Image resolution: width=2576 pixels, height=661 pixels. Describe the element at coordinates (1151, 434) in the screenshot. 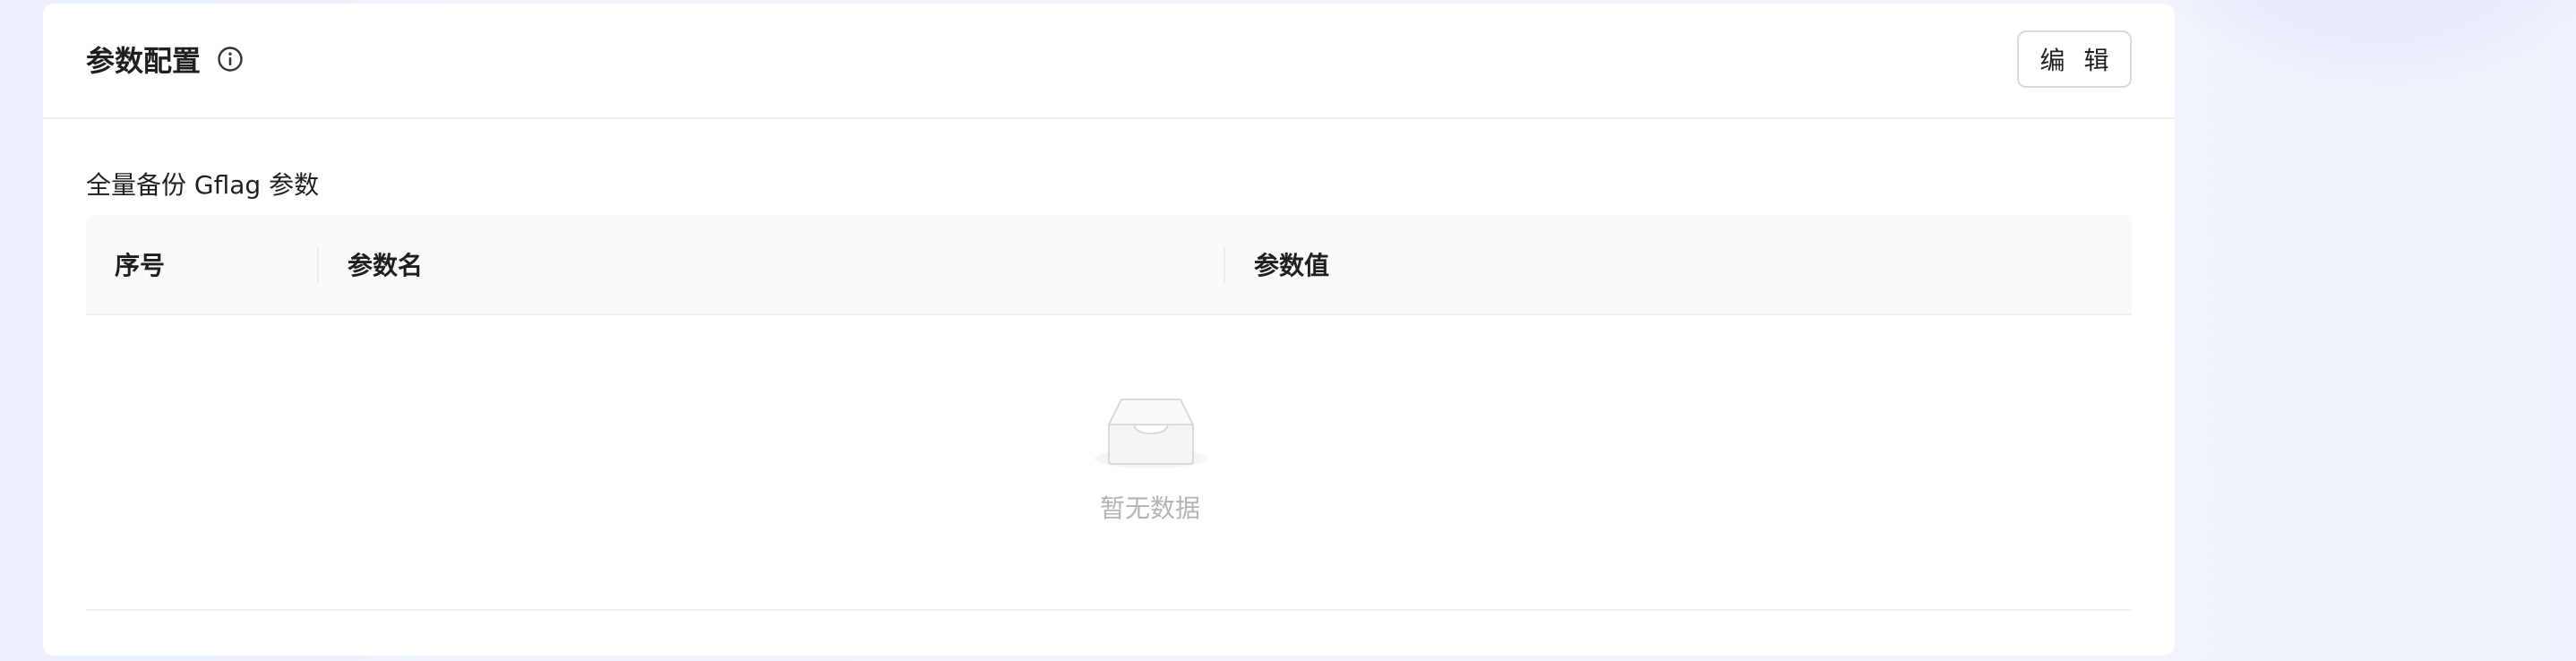

I see `empty-inbox-icon` at that location.